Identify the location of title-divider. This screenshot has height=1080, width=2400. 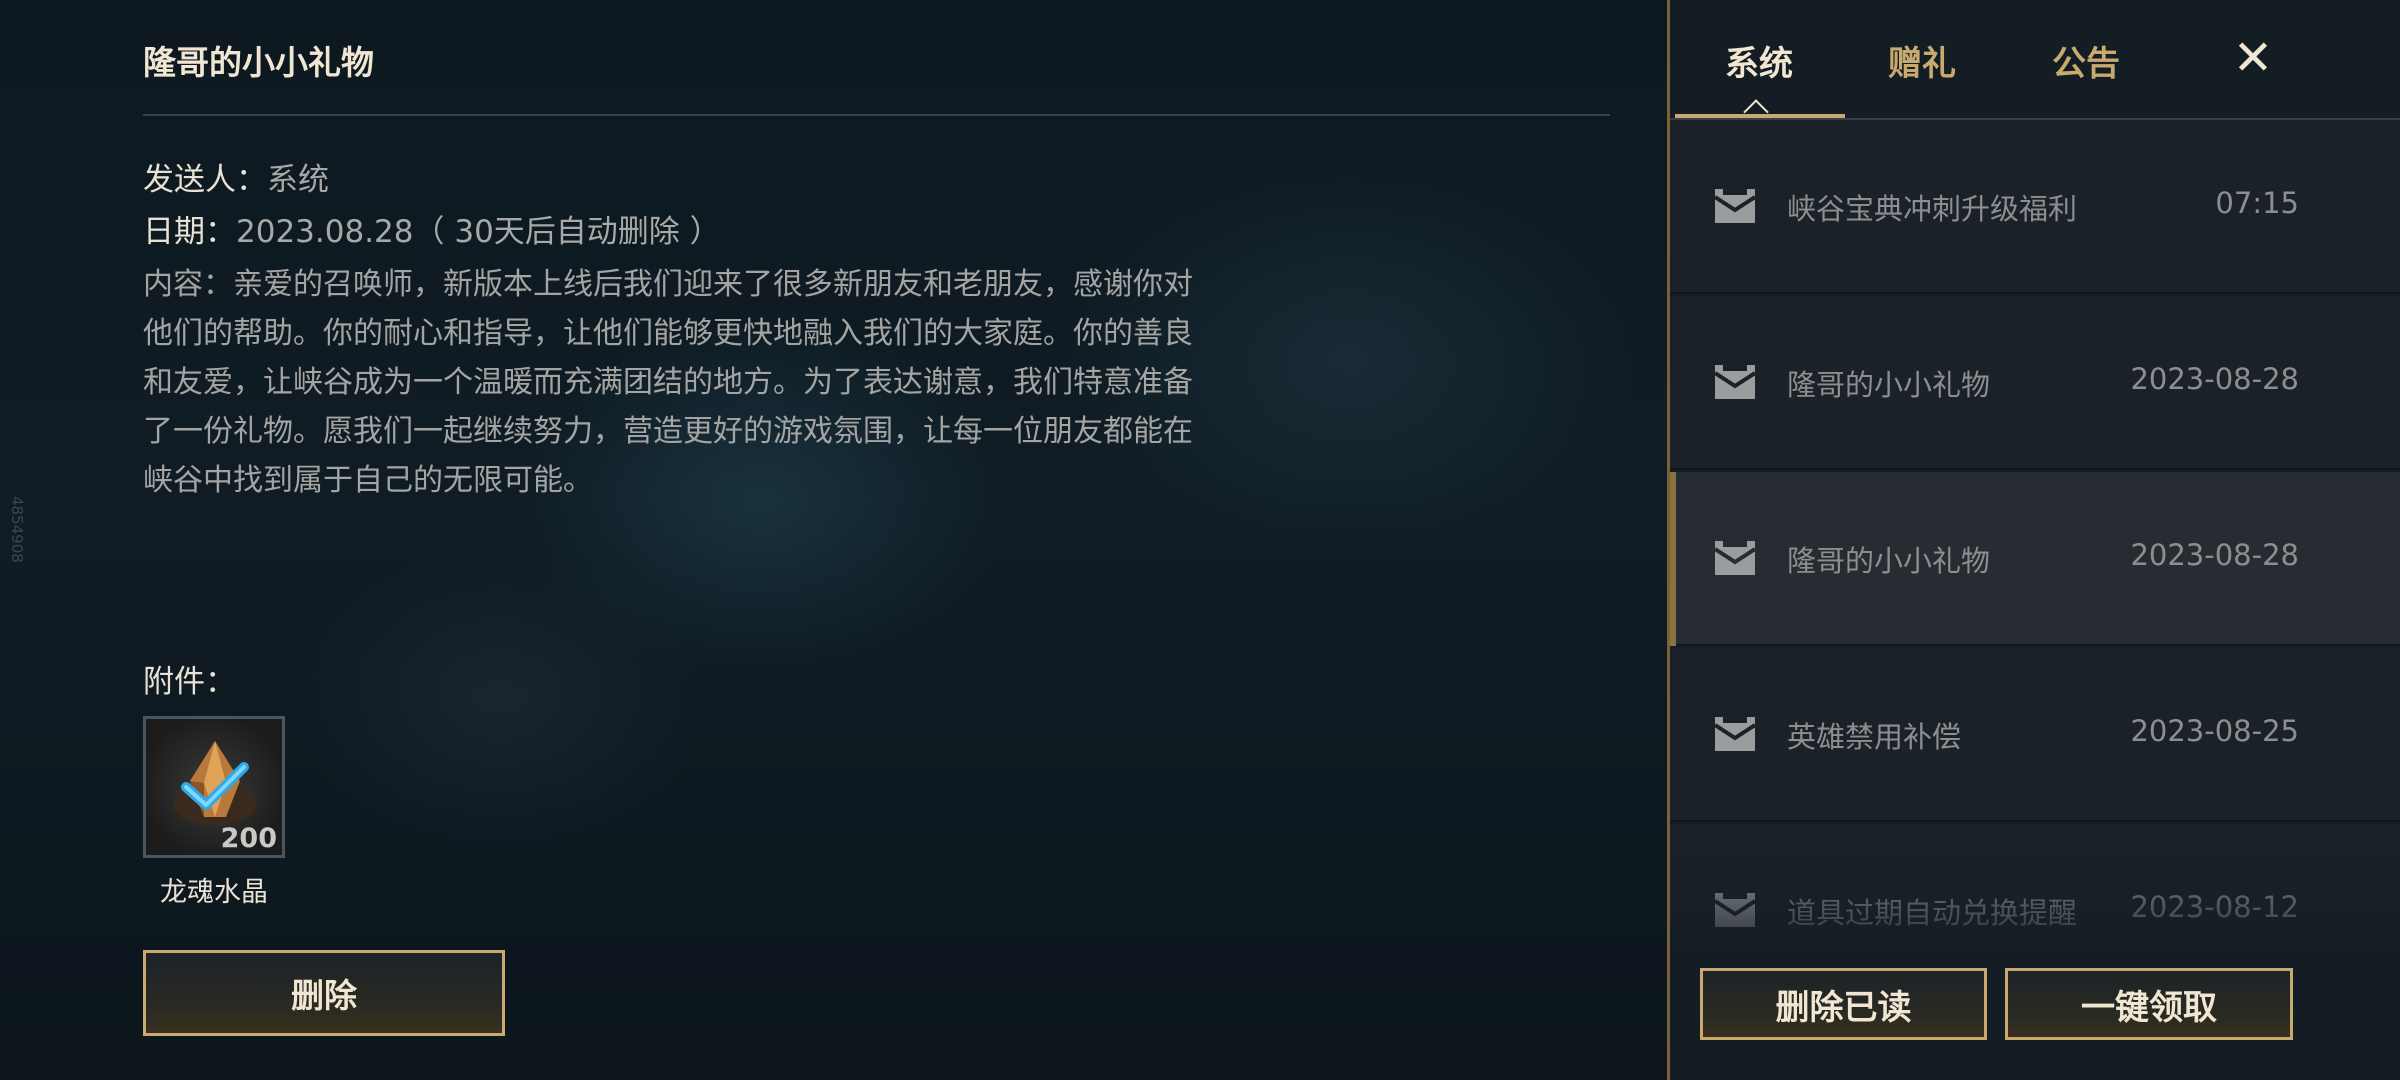
(876, 115).